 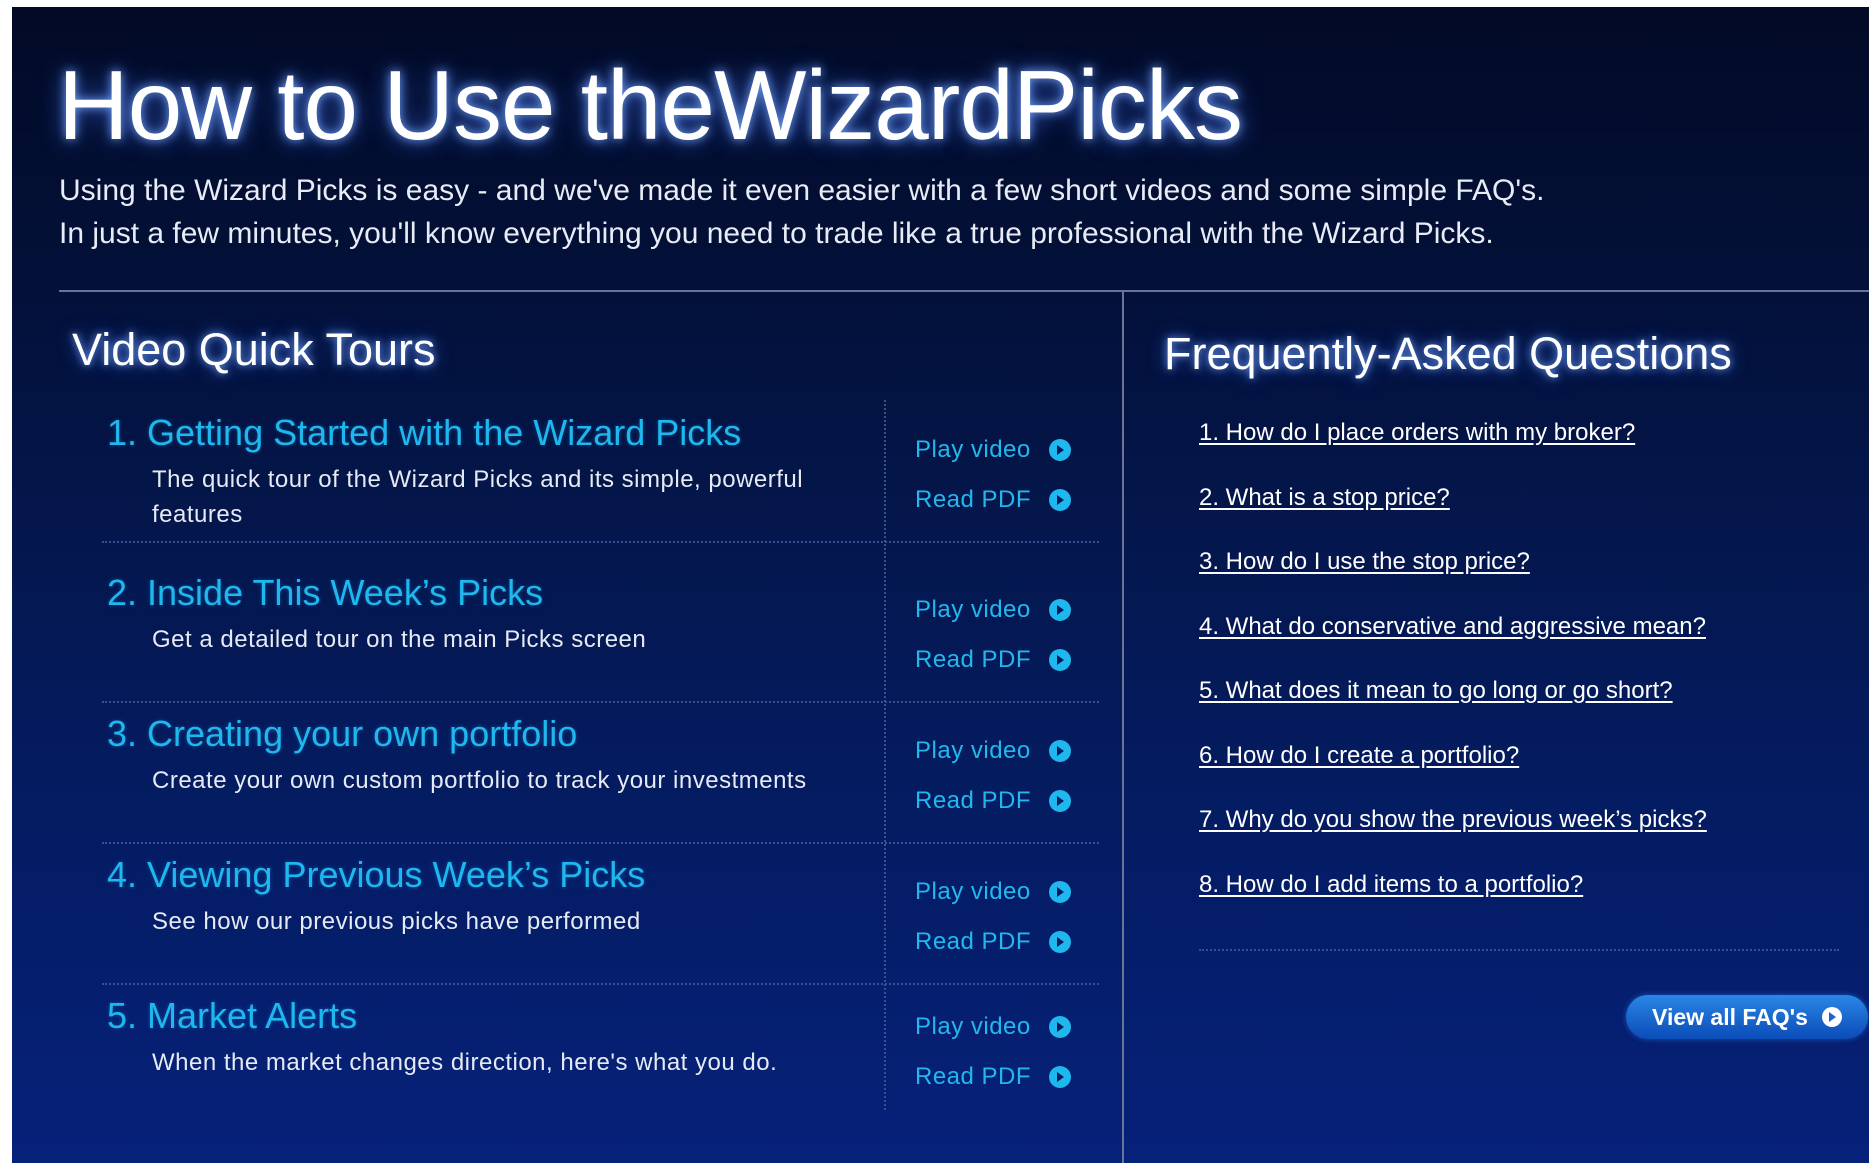 I want to click on tour-title: 2. Inside This Week’s Picks, so click(x=325, y=593).